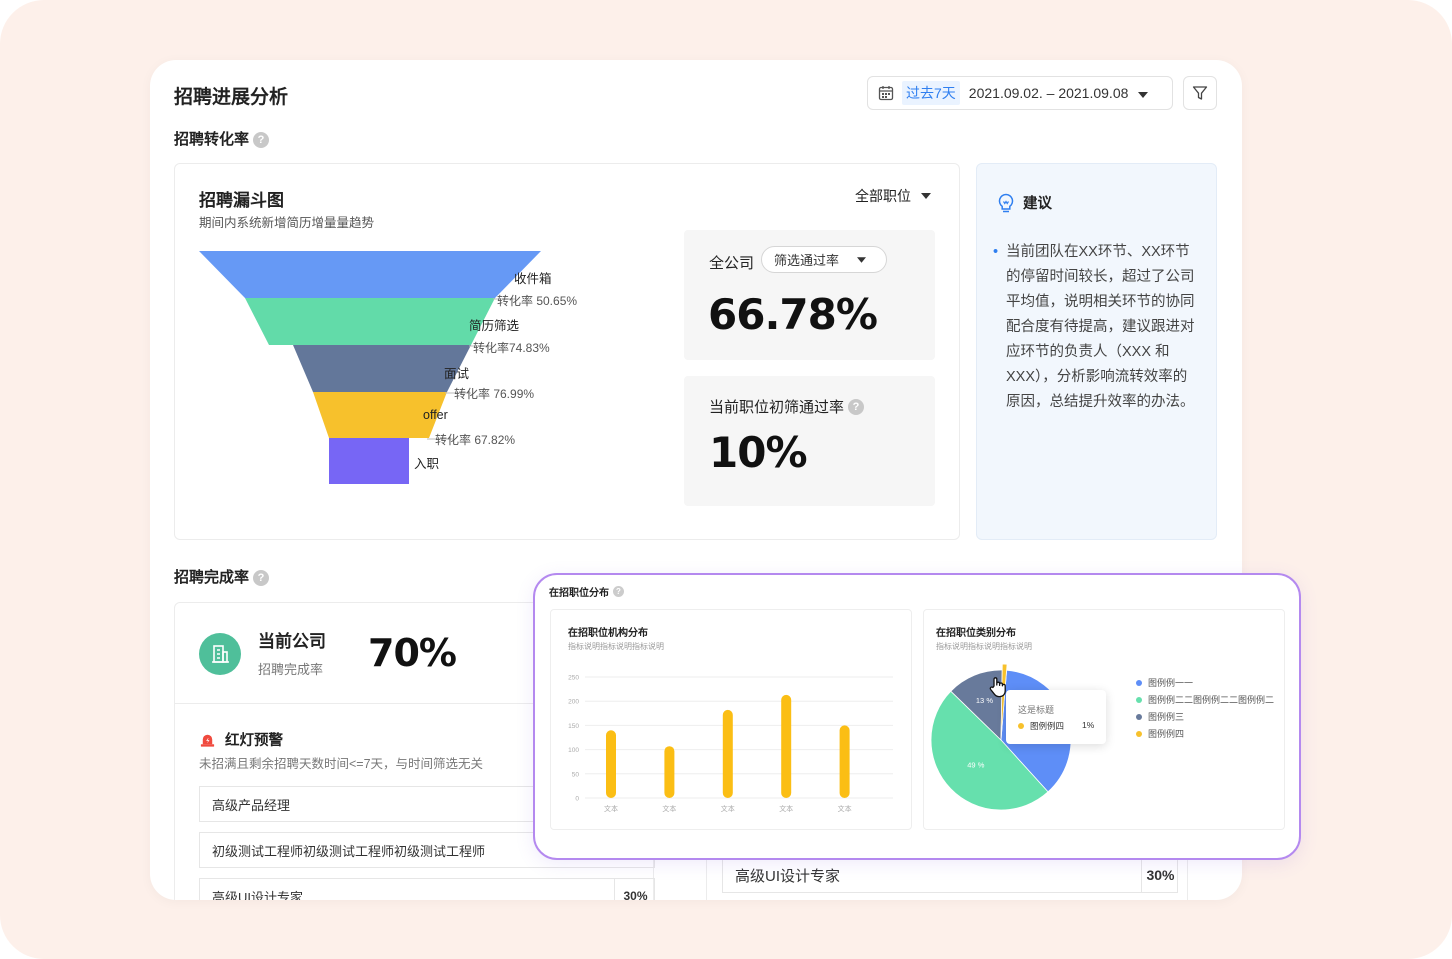 This screenshot has height=959, width=1452. Describe the element at coordinates (573, 750) in the screenshot. I see `y-tick-label: 100` at that location.